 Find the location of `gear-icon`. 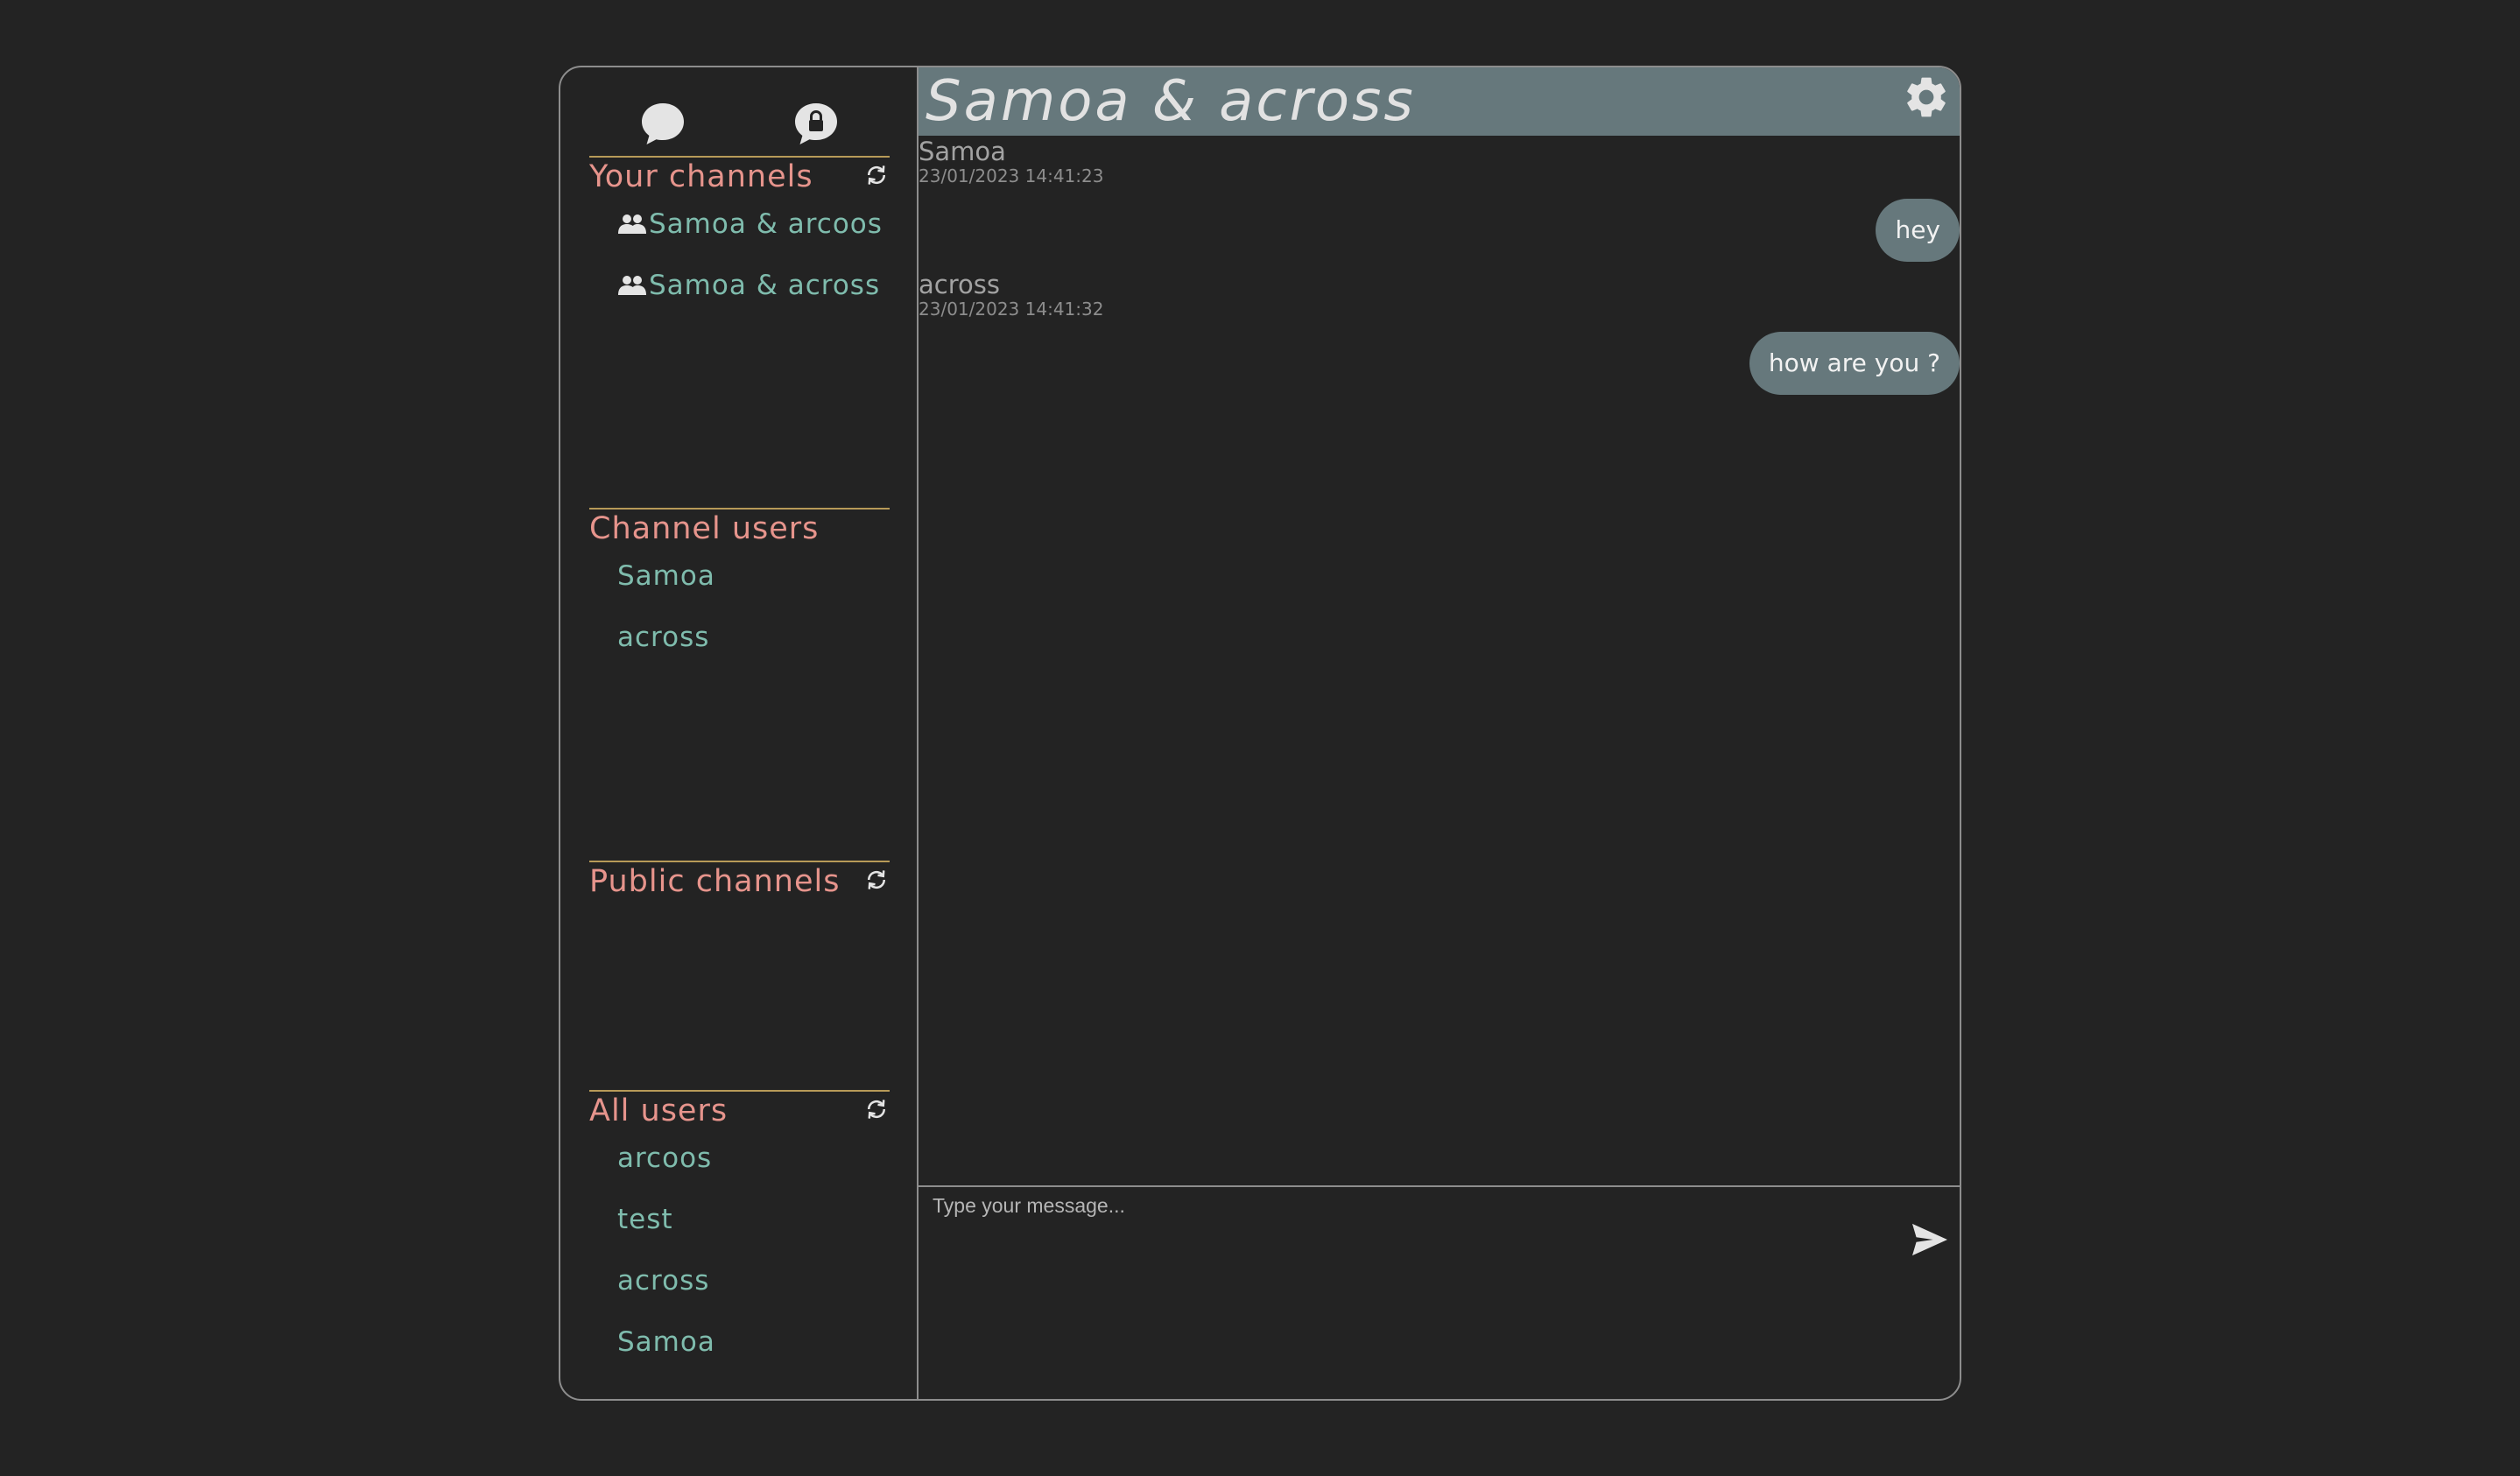

gear-icon is located at coordinates (1927, 97).